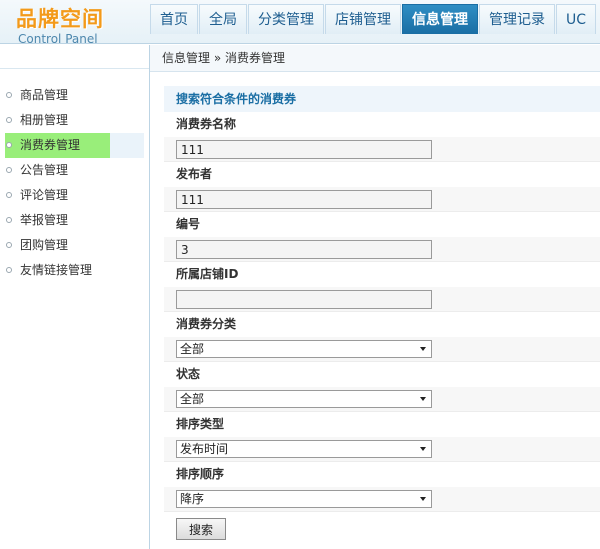 This screenshot has height=549, width=600. Describe the element at coordinates (44, 95) in the screenshot. I see `sidebar-item-label: 商品管理` at that location.